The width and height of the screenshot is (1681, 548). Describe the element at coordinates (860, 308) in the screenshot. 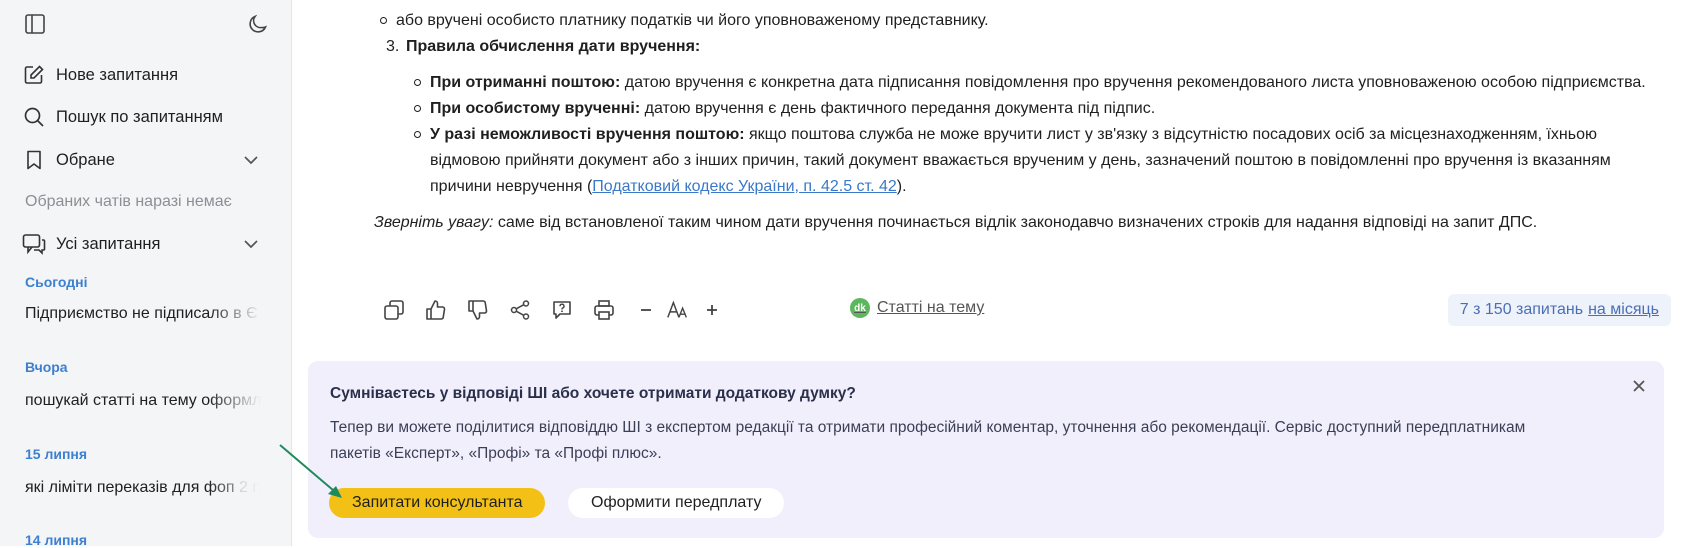

I see `dk-logo-icon: dk` at that location.